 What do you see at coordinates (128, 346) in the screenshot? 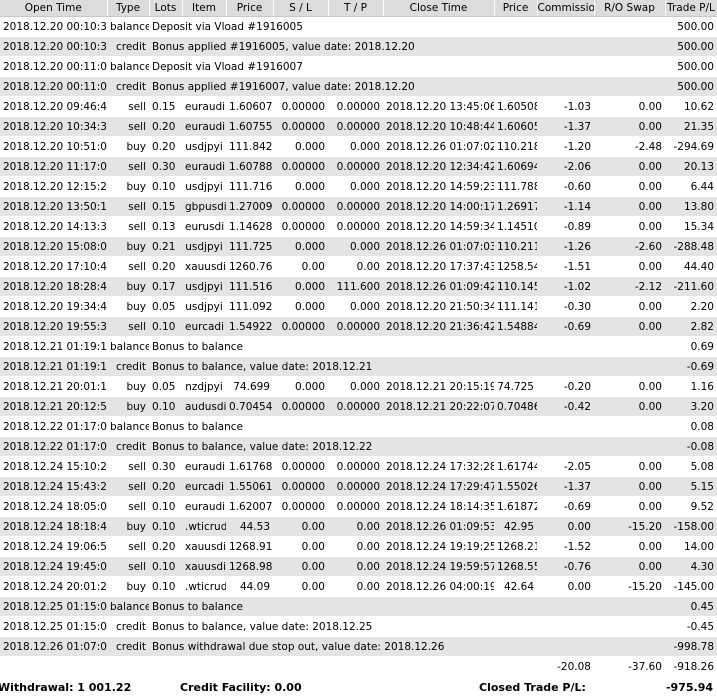
I see `type-cell: balance` at bounding box center [128, 346].